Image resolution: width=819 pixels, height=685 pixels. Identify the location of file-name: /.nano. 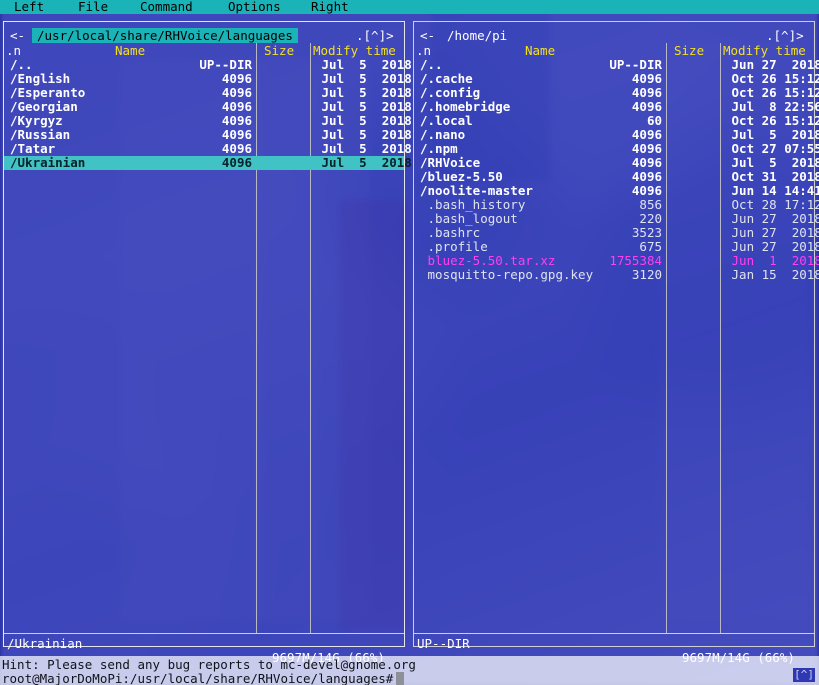
(443, 134).